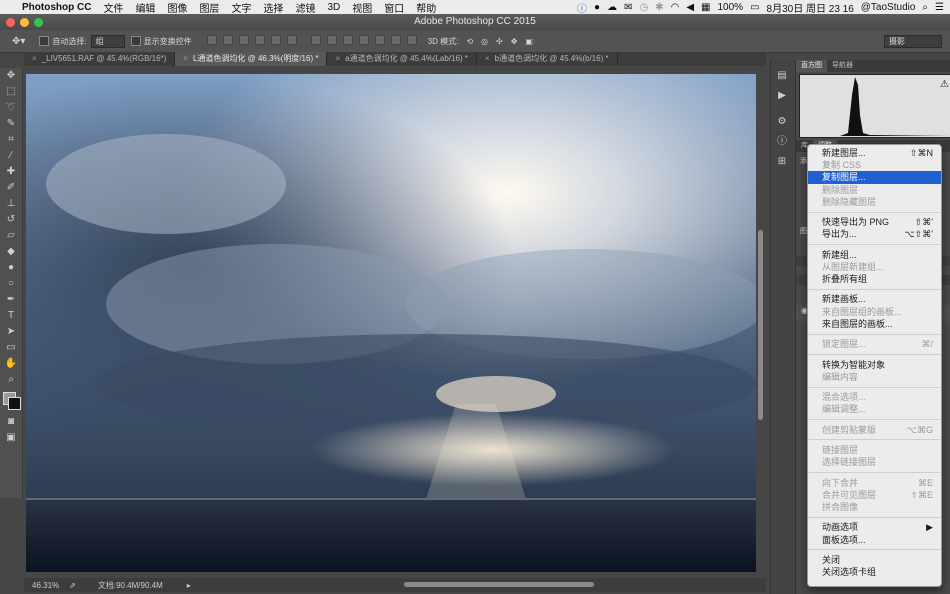  Describe the element at coordinates (38, 22) in the screenshot. I see `zoom-window-button` at that location.